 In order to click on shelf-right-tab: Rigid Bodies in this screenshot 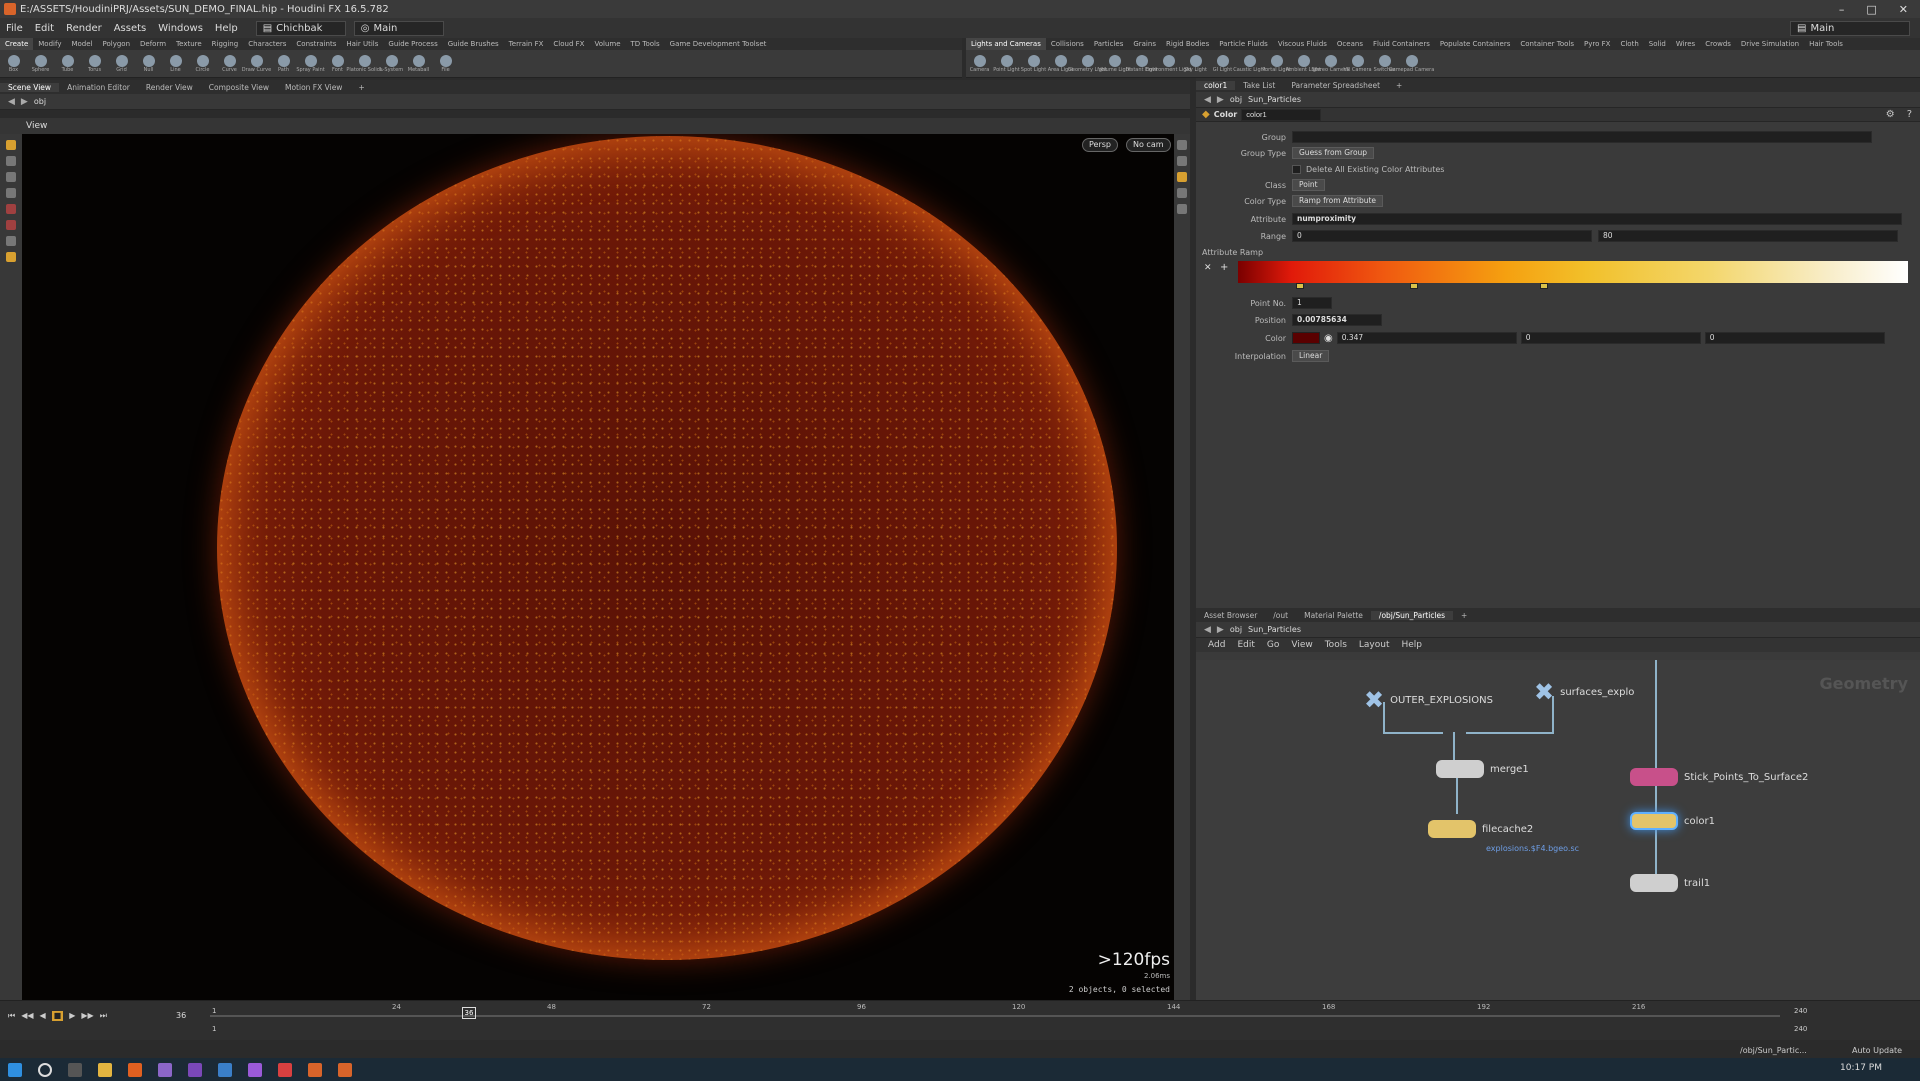, I will do `click(1187, 44)`.